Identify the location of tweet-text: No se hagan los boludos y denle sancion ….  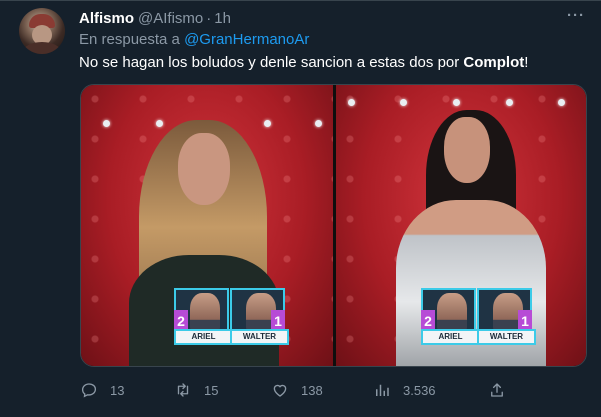
(303, 62).